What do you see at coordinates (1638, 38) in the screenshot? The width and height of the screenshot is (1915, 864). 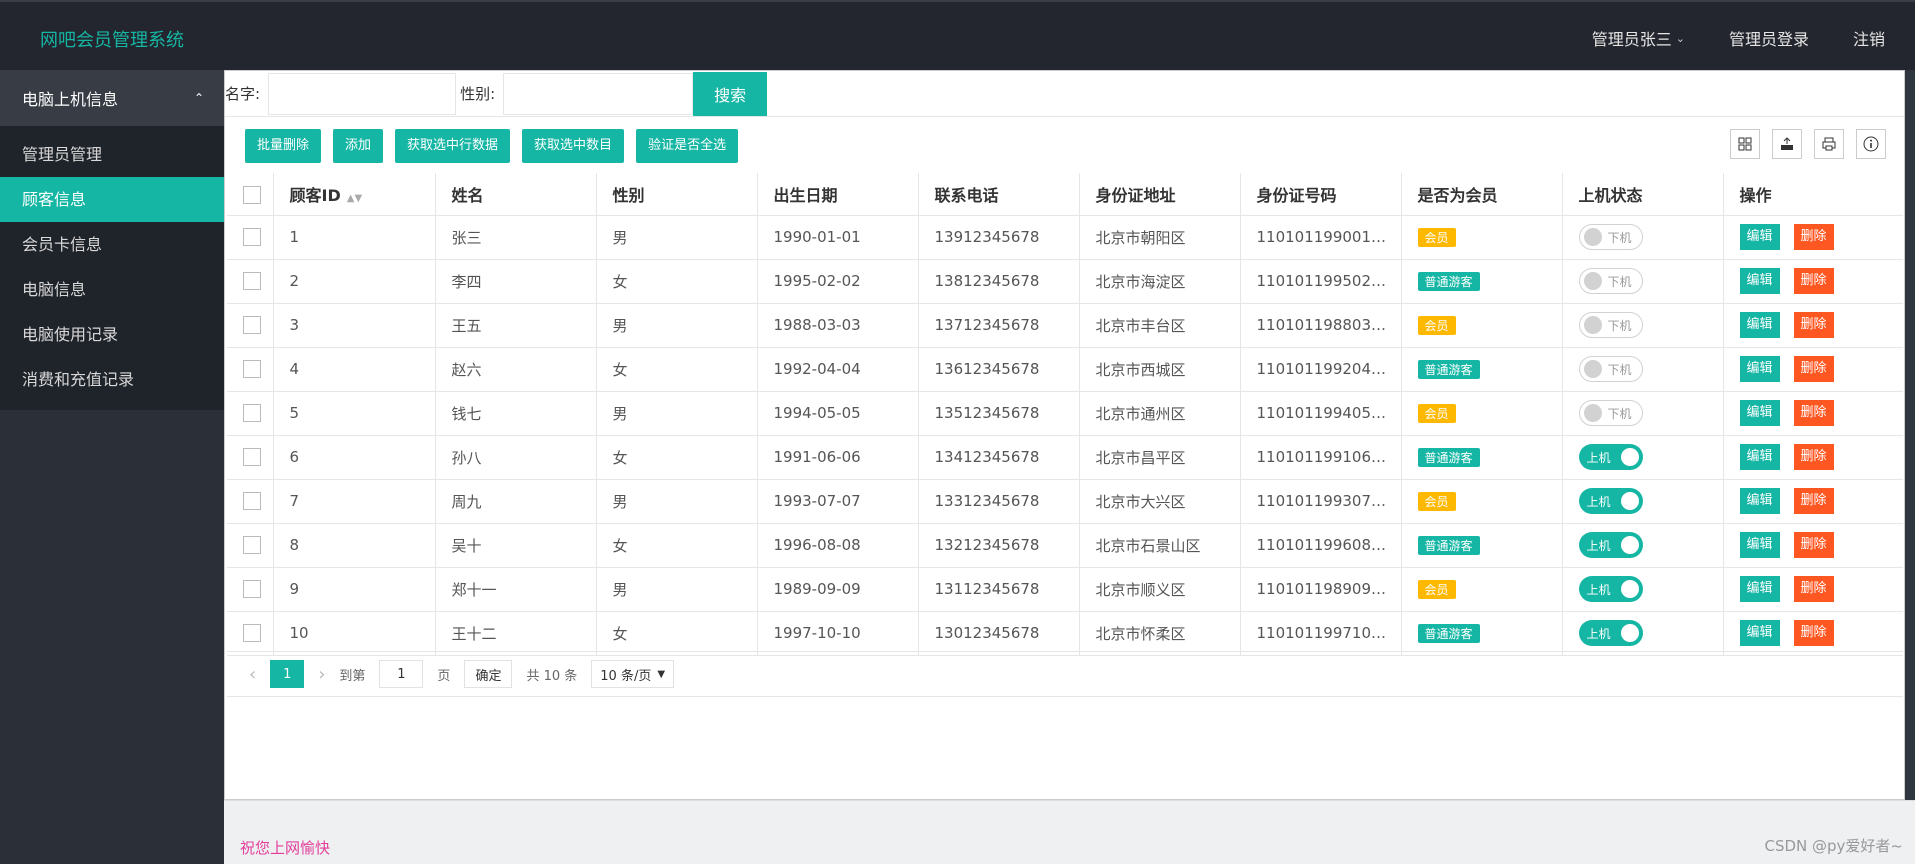 I see `admin-menu: 管理员张三 ⌄` at bounding box center [1638, 38].